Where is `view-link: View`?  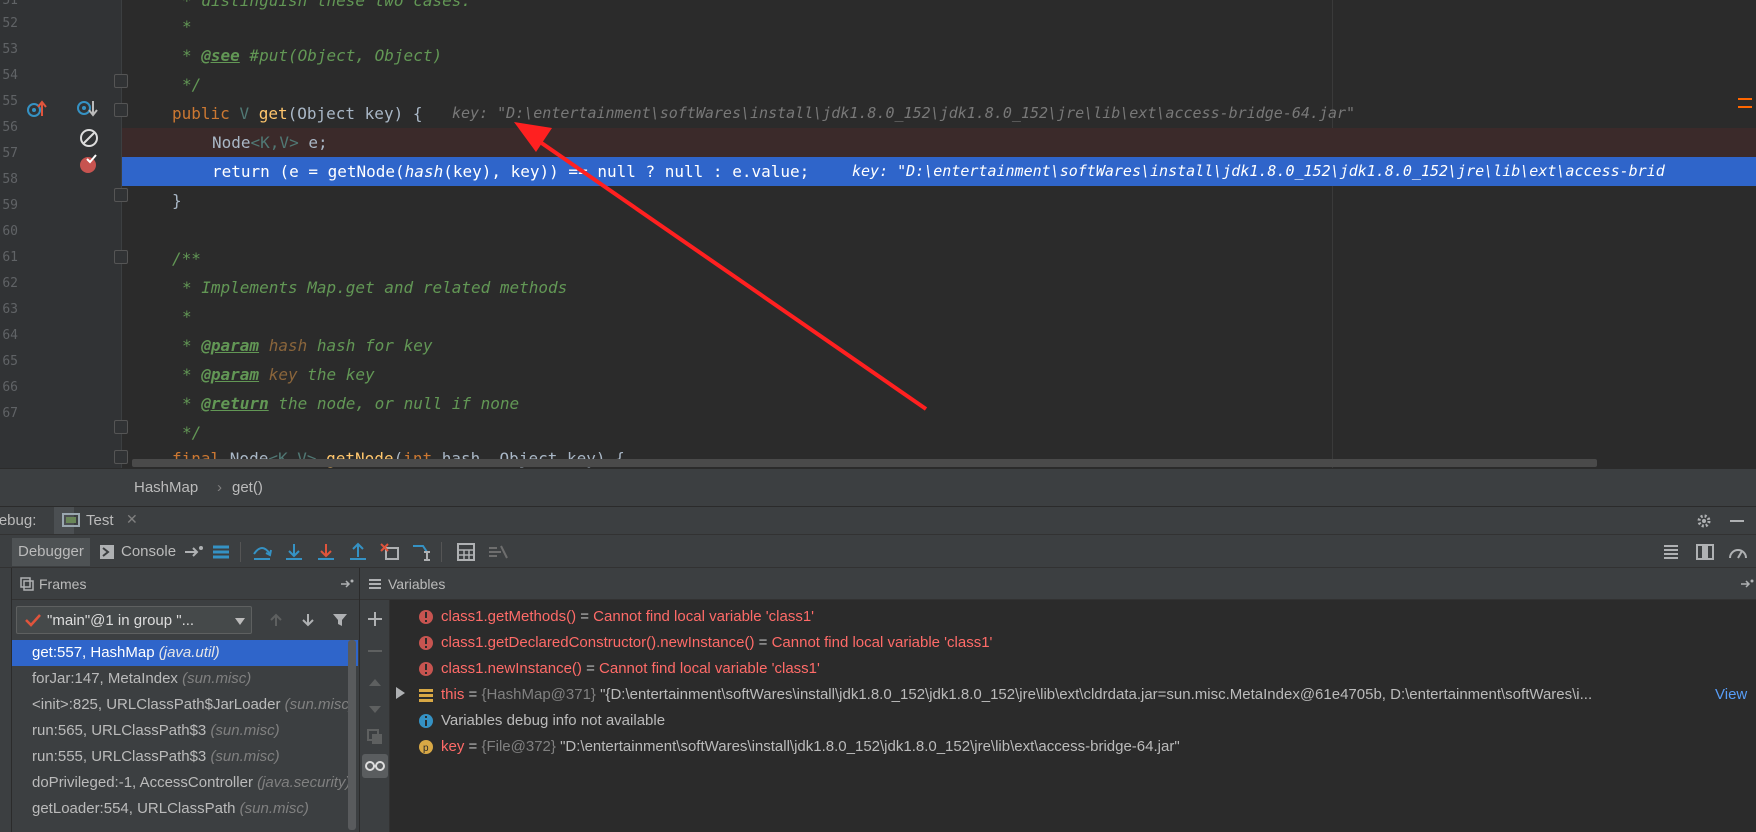 view-link: View is located at coordinates (1731, 694).